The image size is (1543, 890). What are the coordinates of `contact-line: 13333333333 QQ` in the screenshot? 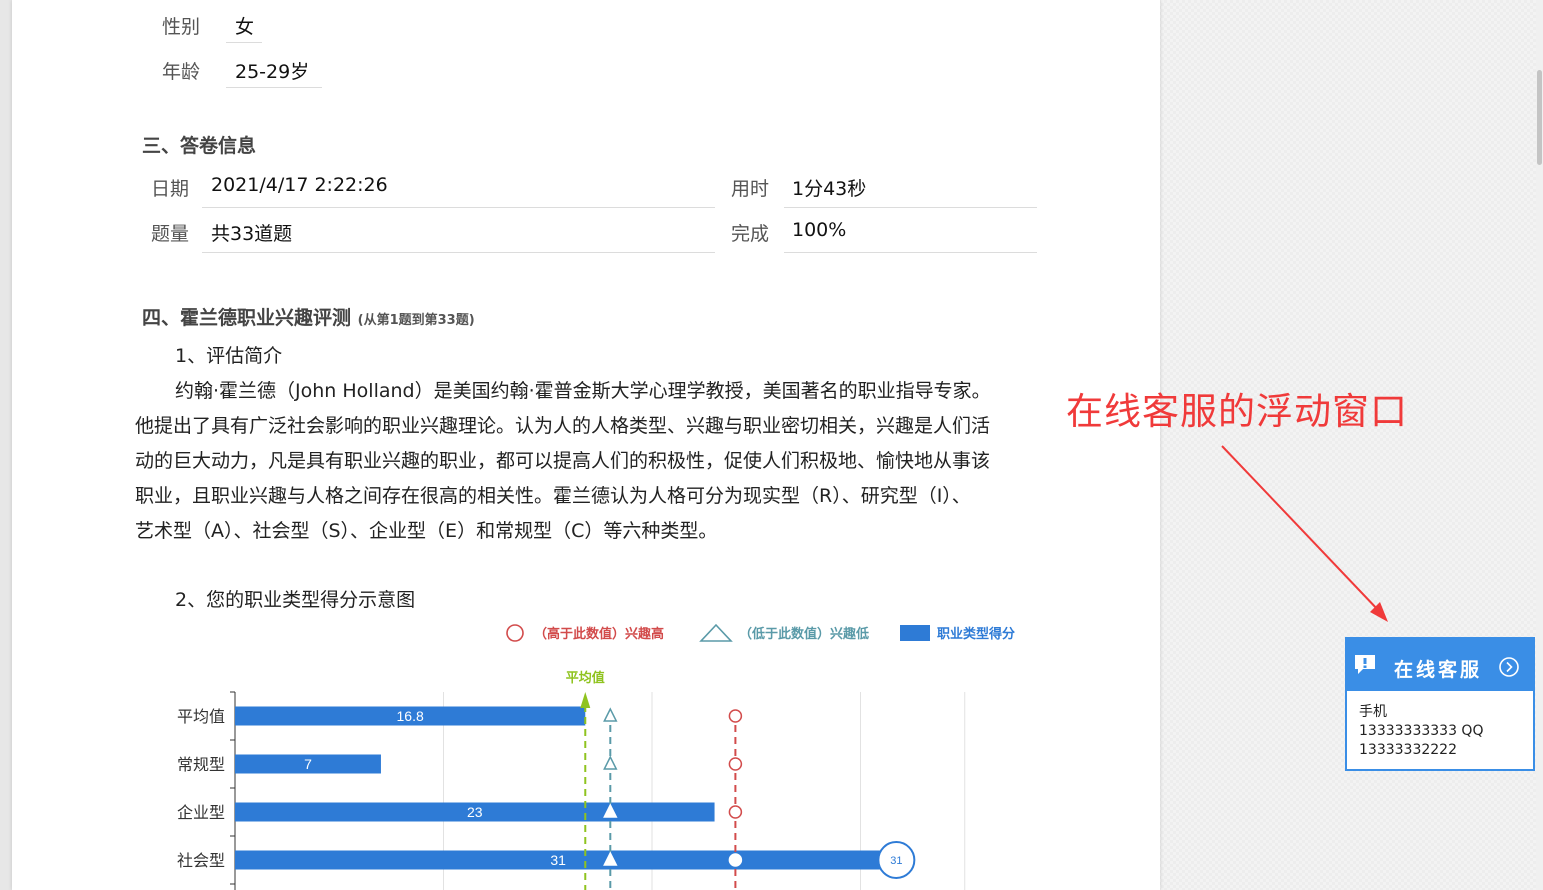 It's located at (1421, 731).